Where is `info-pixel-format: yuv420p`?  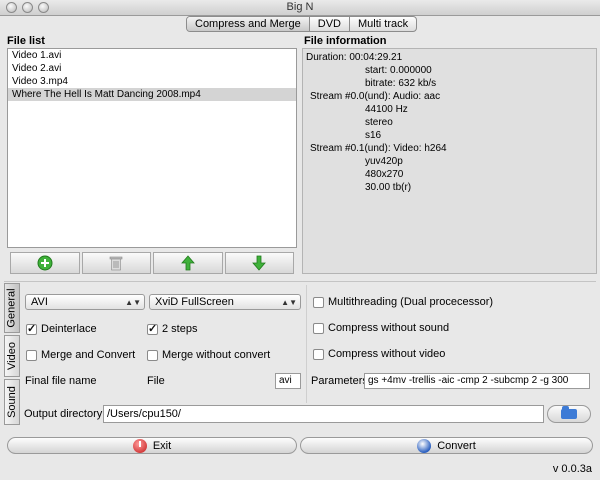
info-pixel-format: yuv420p is located at coordinates (384, 161).